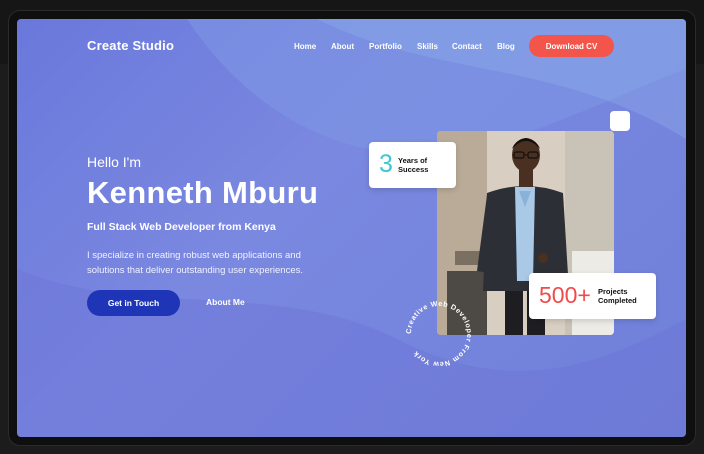  I want to click on about-me-link: About Me, so click(225, 302).